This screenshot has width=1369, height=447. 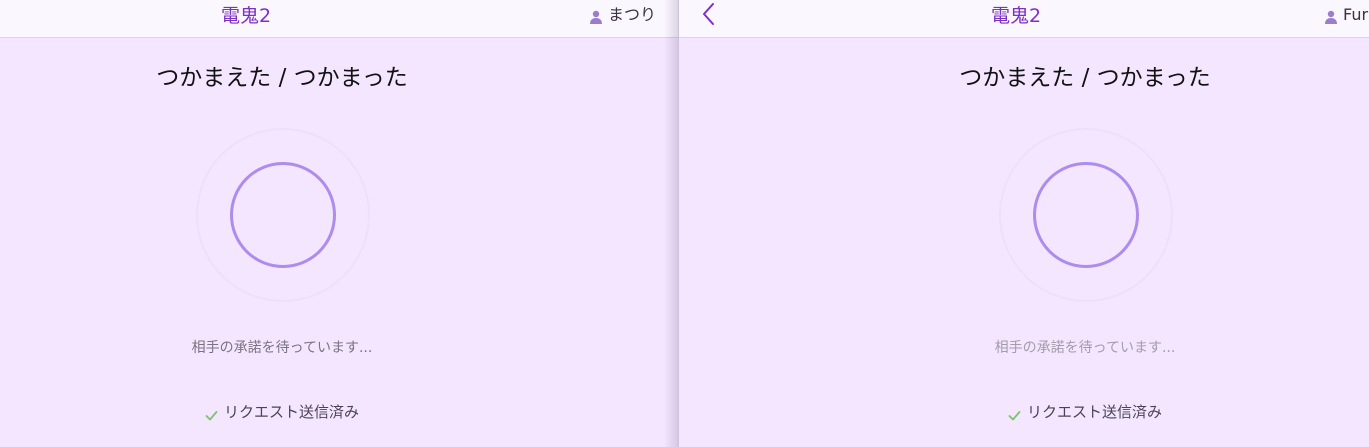 I want to click on username: まつり, so click(x=632, y=14).